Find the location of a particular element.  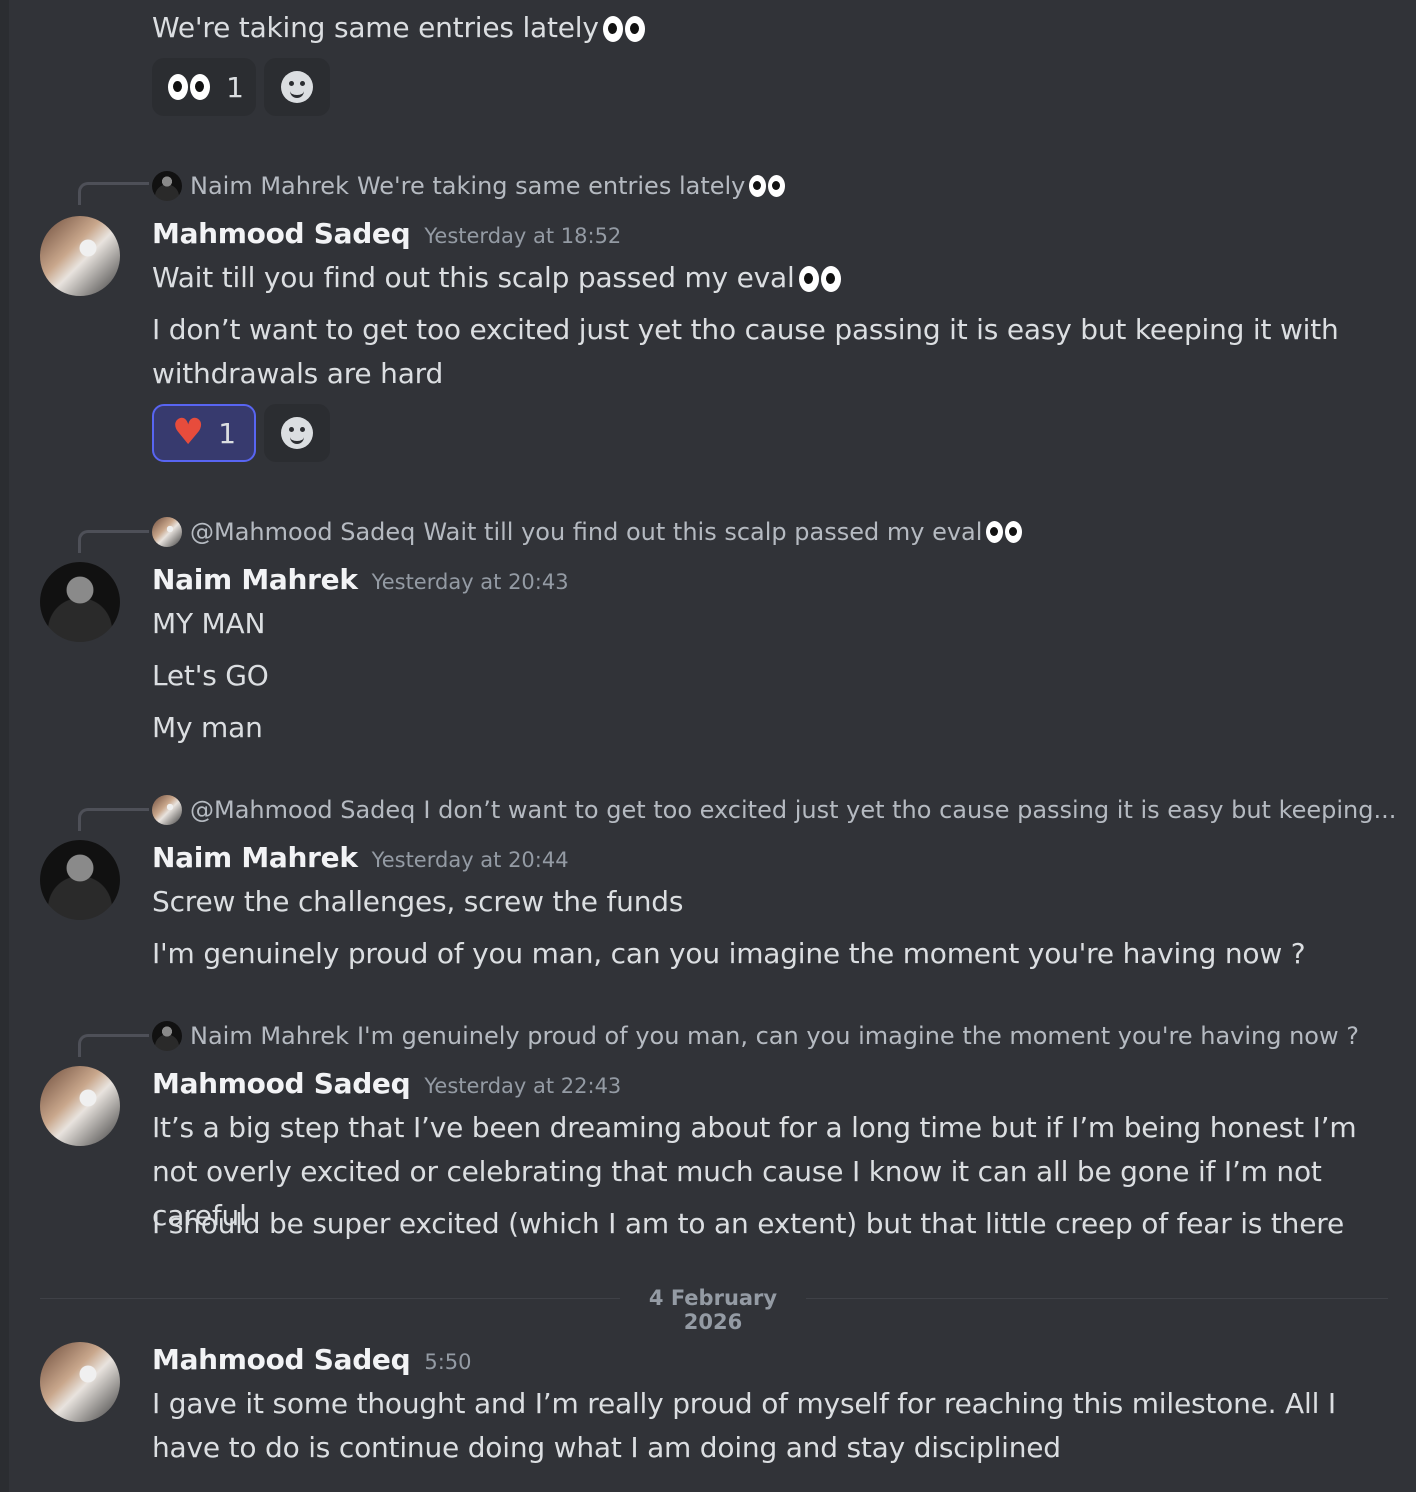

message-header: Naim Mahrek Yesterday at 20:44 is located at coordinates (360, 859).